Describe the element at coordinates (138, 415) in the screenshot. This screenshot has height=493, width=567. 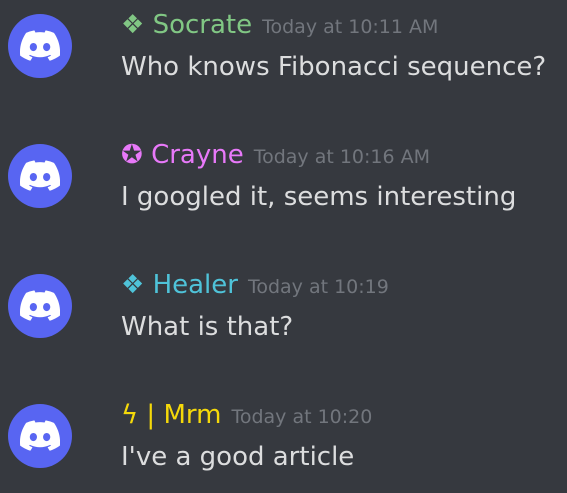
I see `author-badge-icon: ϟ |` at that location.